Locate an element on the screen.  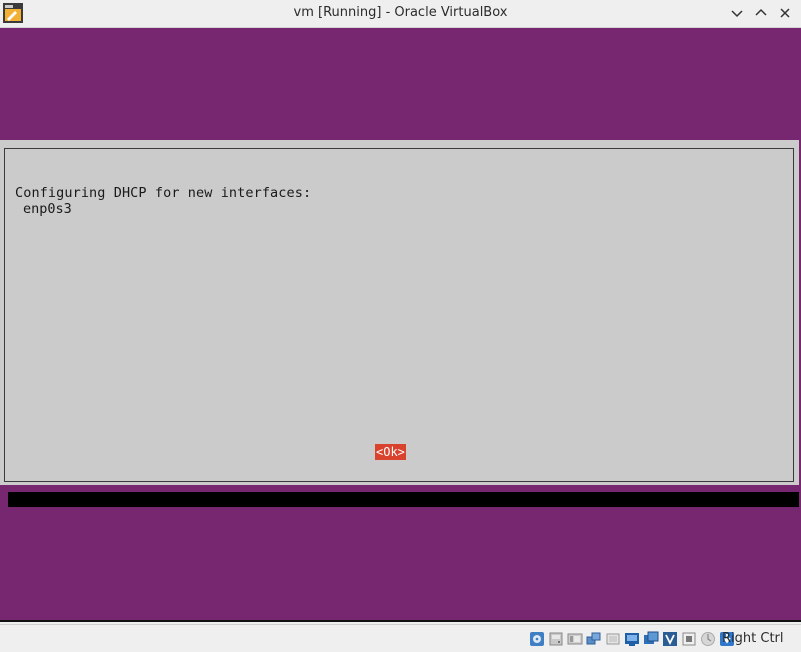
window-title: vm [Running] - Oracle VirtualBox is located at coordinates (400, 12).